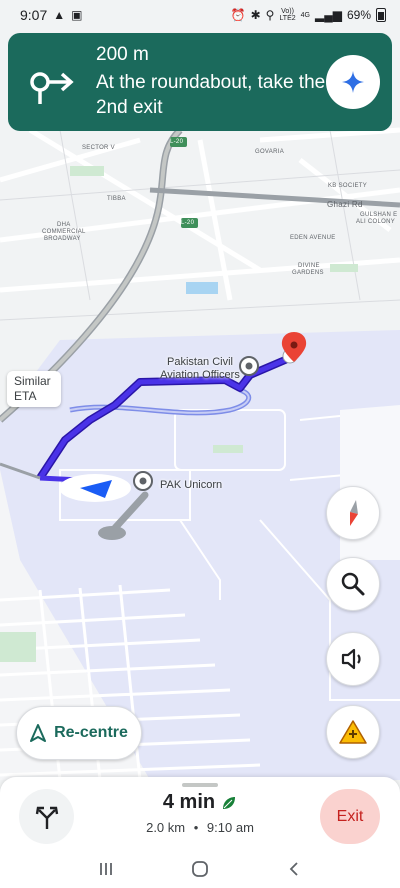  What do you see at coordinates (211, 95) in the screenshot?
I see `maneuver-instruction: At the roundabout, take the 2nd exit` at bounding box center [211, 95].